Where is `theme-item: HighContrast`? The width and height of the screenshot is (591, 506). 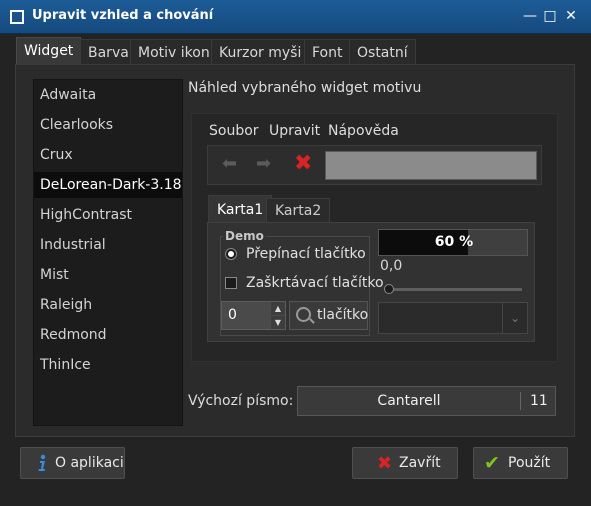
theme-item: HighContrast is located at coordinates (86, 215).